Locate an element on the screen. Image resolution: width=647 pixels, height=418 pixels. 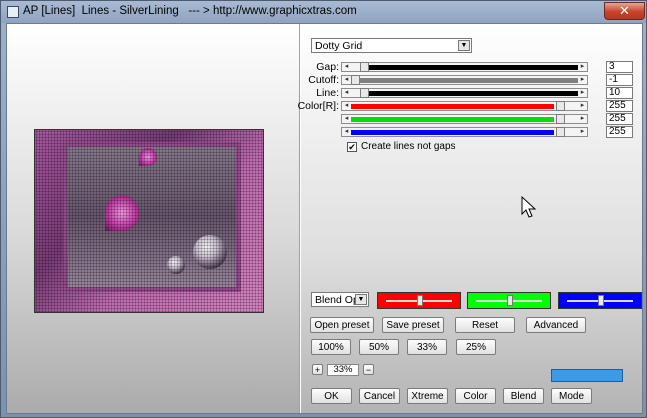
blend-button: Blend is located at coordinates (523, 396).